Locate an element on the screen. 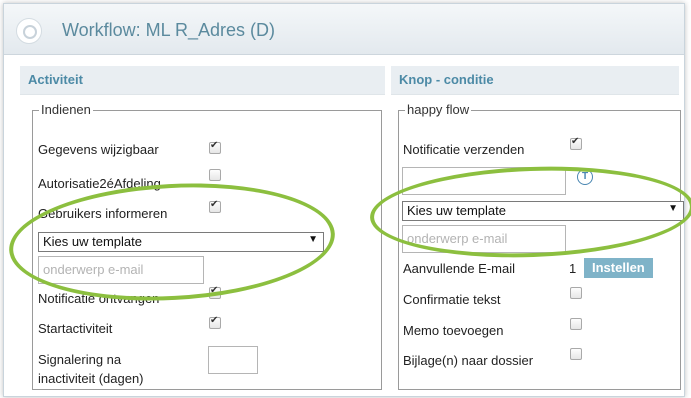 The height and width of the screenshot is (398, 691). notificatie-verzenden-checkbox is located at coordinates (576, 143).